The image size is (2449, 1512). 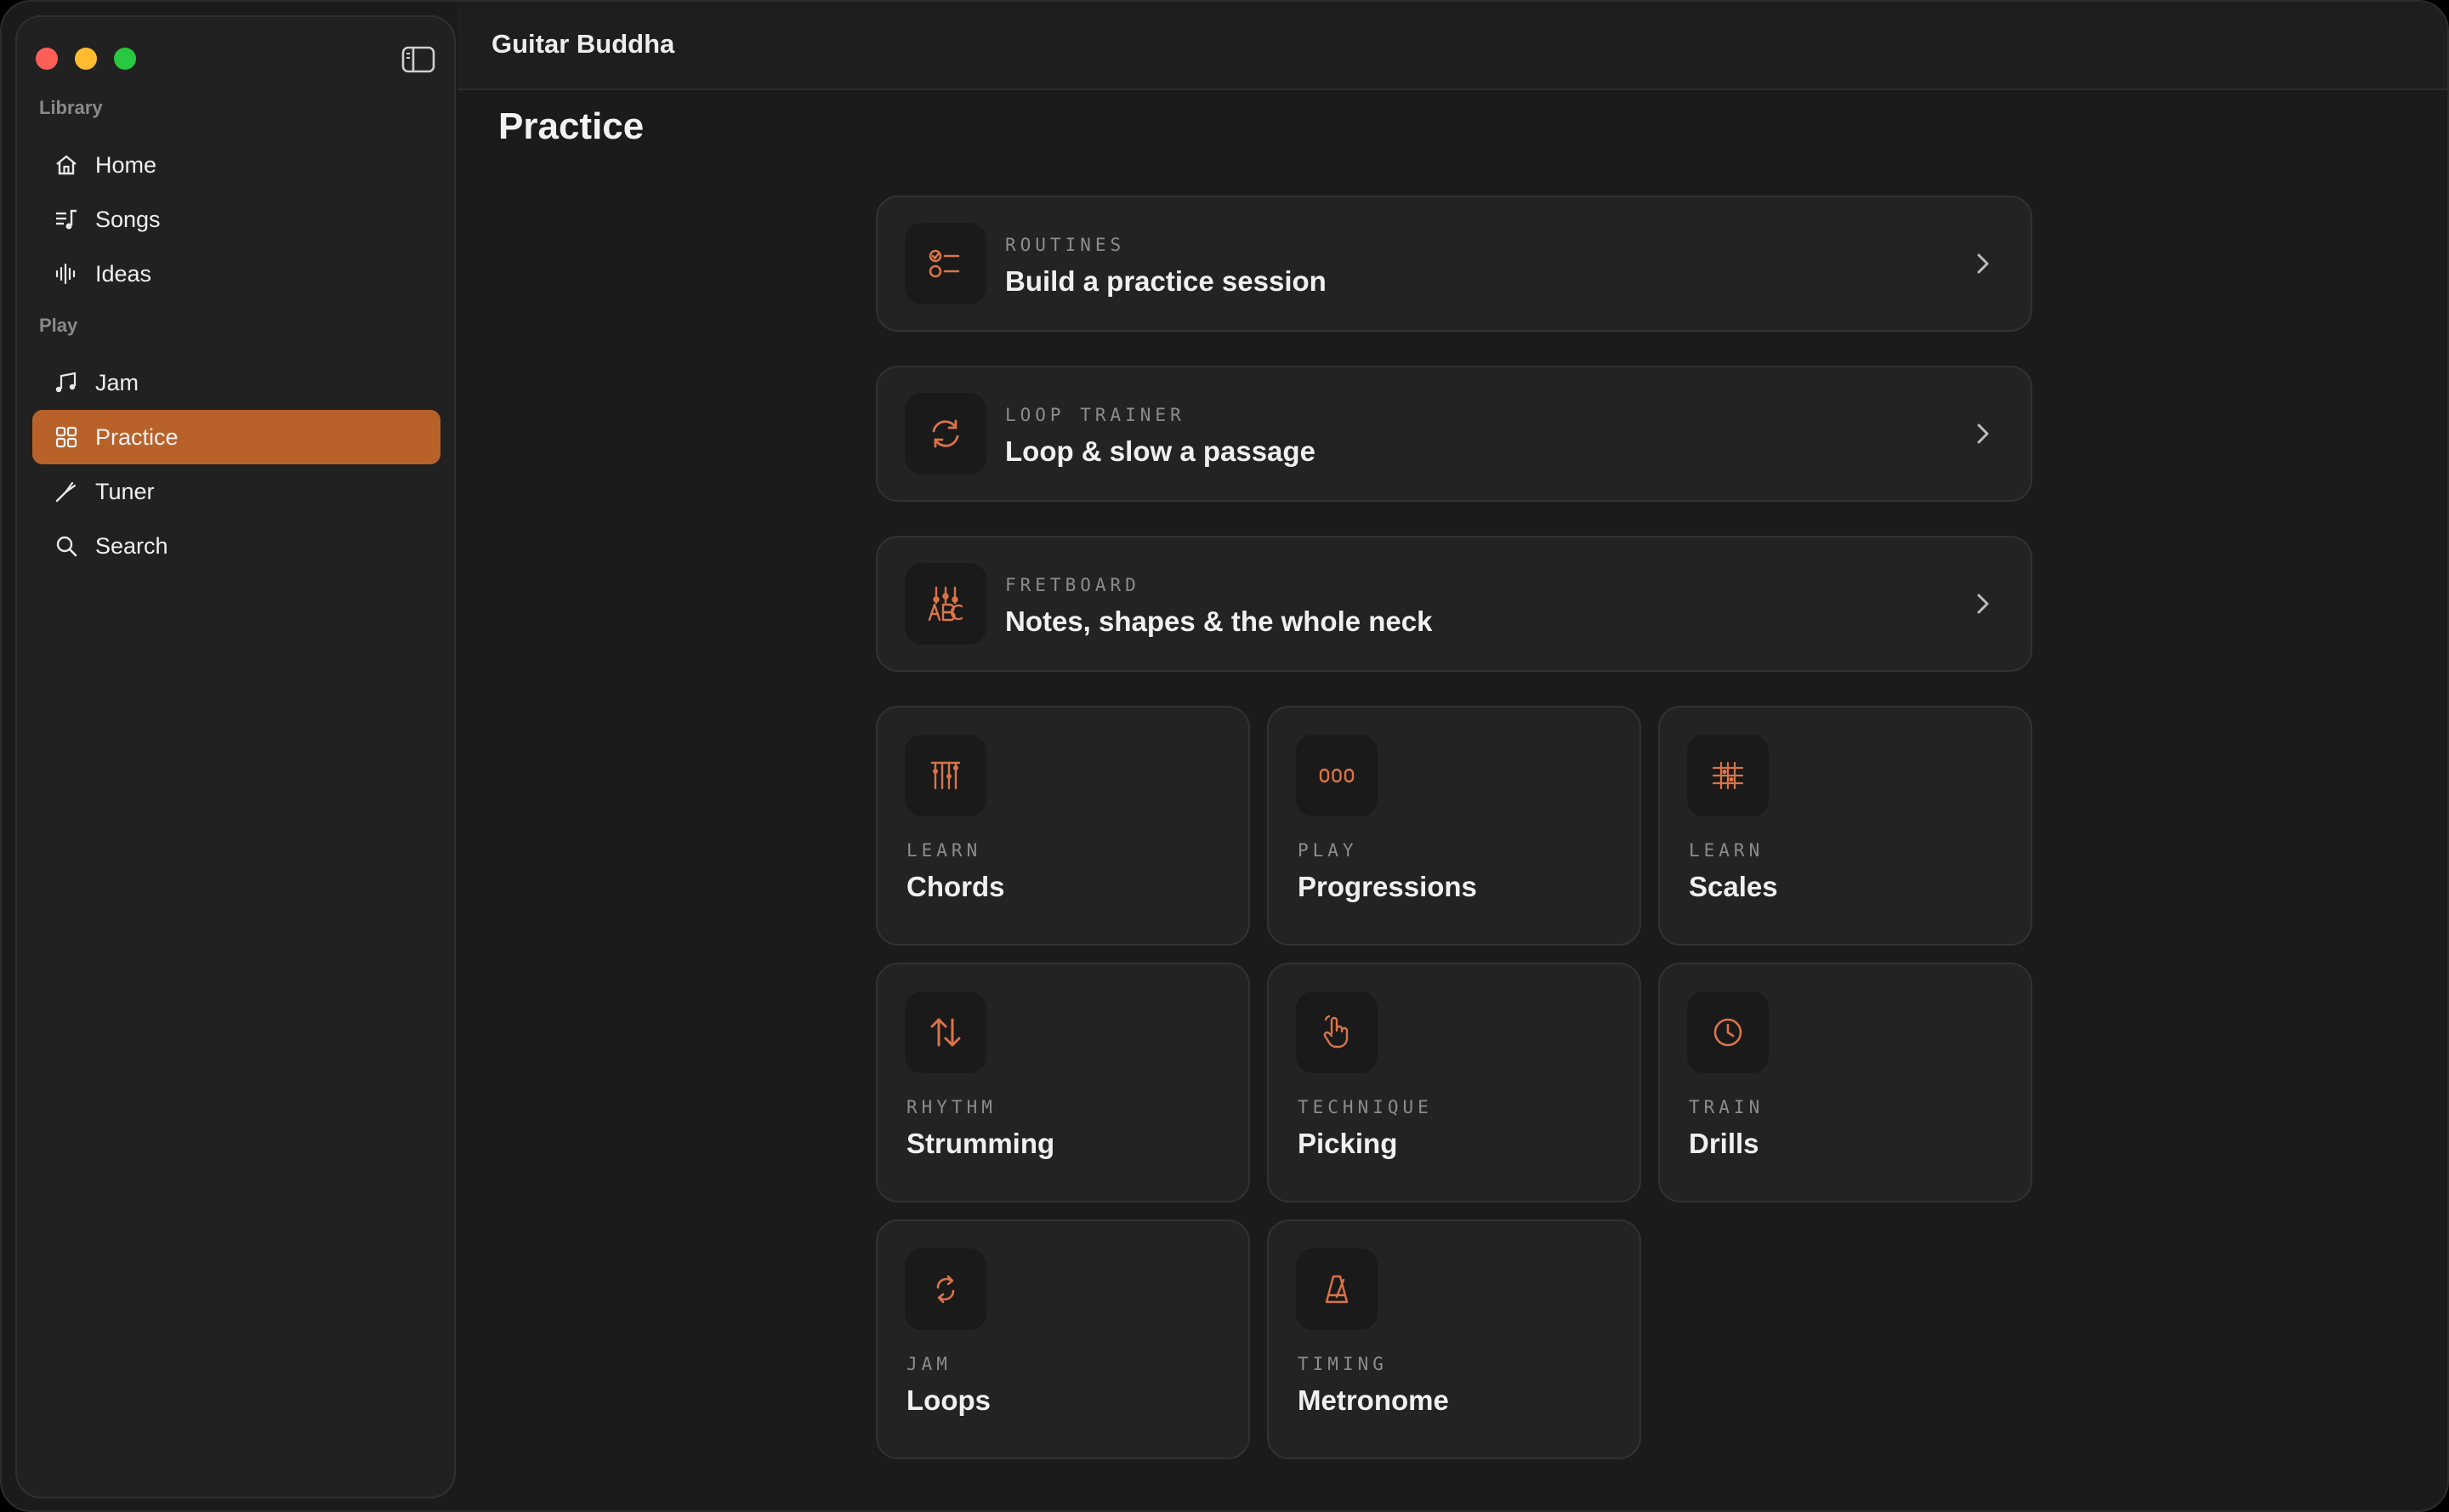 What do you see at coordinates (71, 107) in the screenshot?
I see `sidebar-section-library: Library` at bounding box center [71, 107].